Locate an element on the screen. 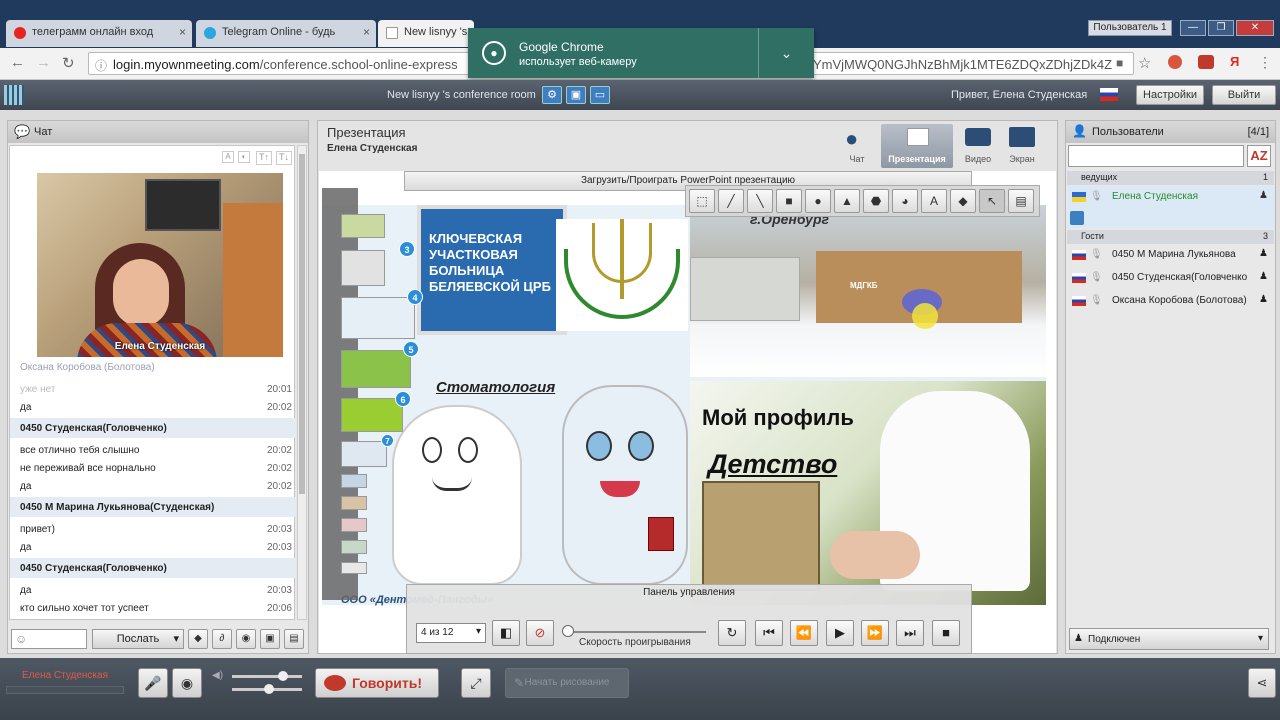  tab-conference: New lisnyy 's is located at coordinates (426, 33).